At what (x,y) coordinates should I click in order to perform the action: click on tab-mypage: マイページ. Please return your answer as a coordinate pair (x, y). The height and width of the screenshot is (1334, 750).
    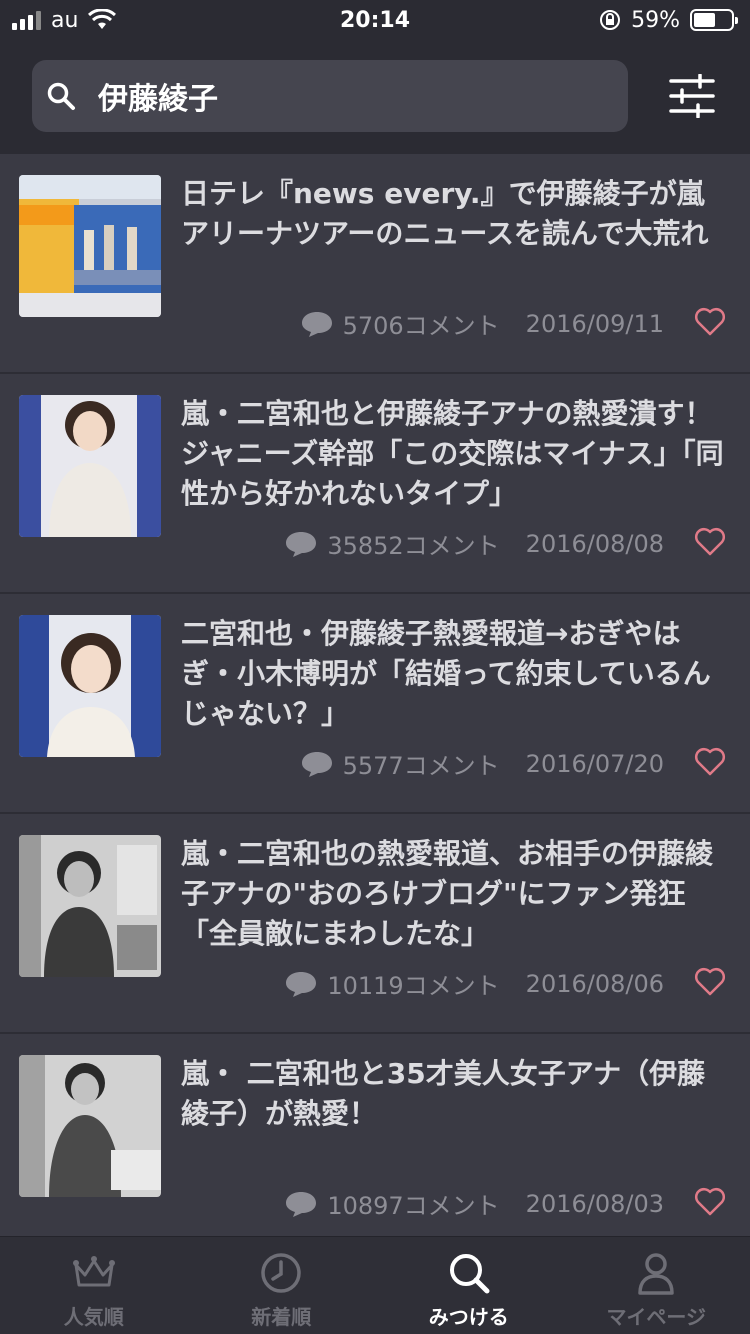
    Looking at the image, I should click on (656, 1285).